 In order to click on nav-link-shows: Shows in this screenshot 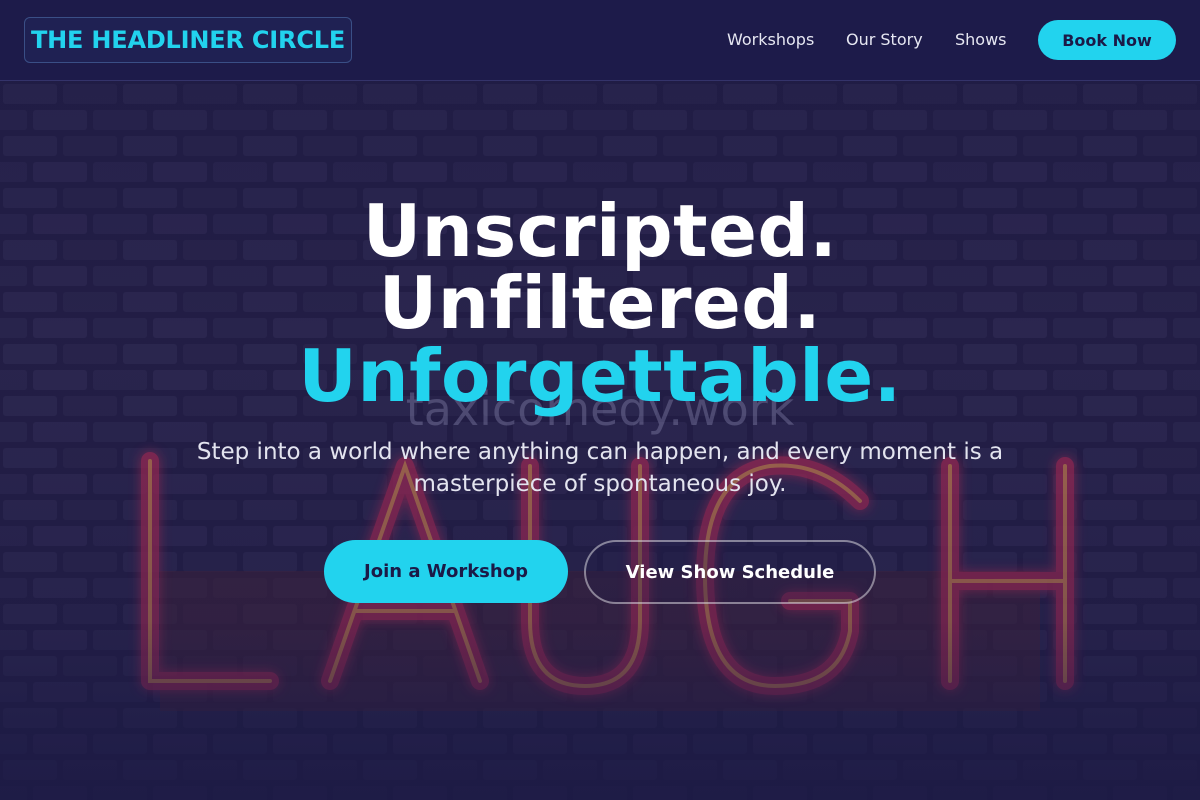, I will do `click(981, 40)`.